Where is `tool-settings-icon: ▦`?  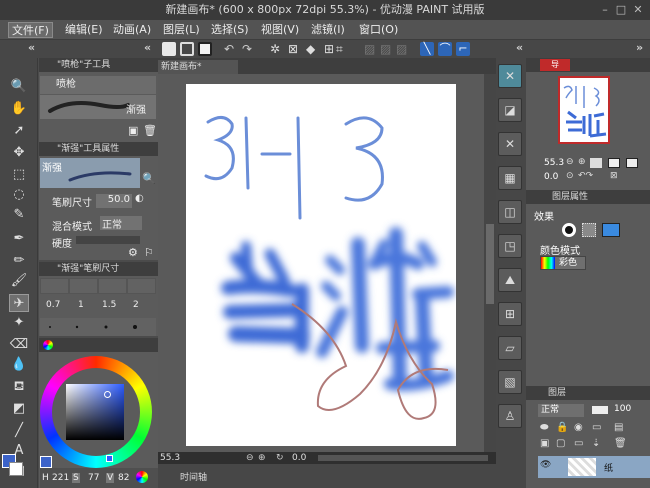 tool-settings-icon: ▦ is located at coordinates (510, 178).